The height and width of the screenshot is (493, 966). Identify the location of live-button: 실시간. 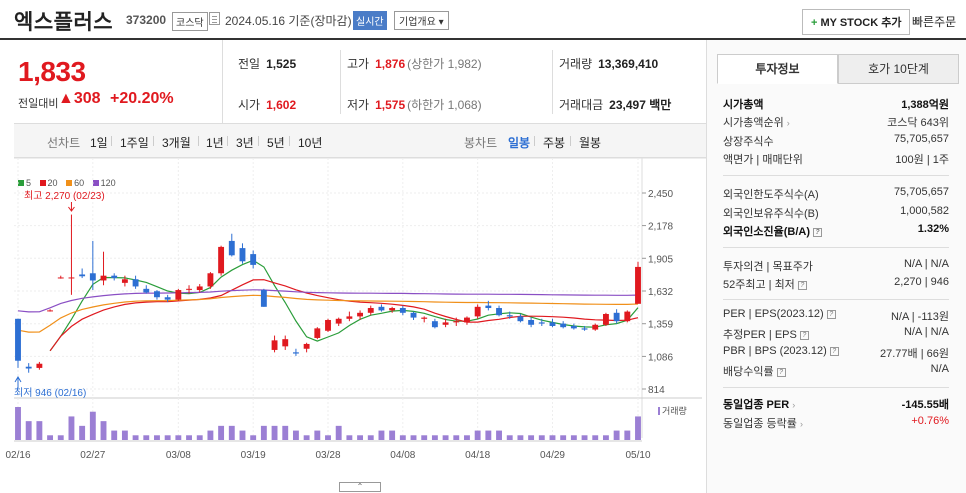
(370, 20).